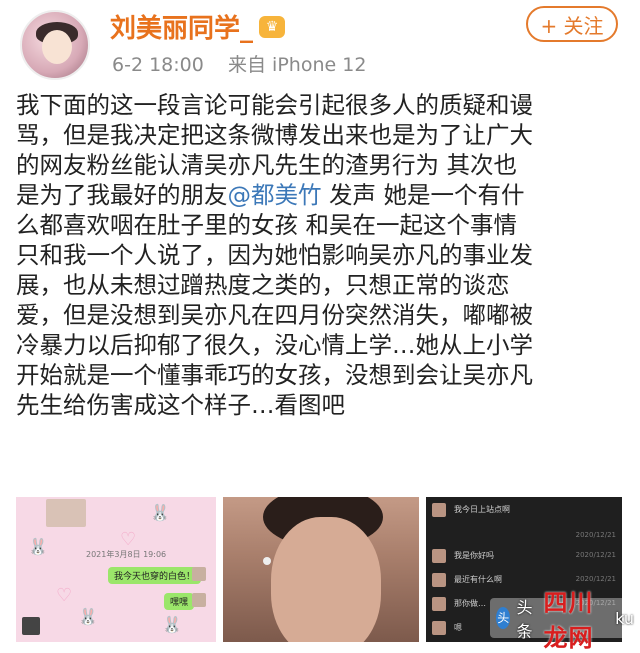  What do you see at coordinates (274, 375) in the screenshot?
I see `content-line: 开始就是一个懂事乖巧的女孩，没想到会让吴亦凡` at bounding box center [274, 375].